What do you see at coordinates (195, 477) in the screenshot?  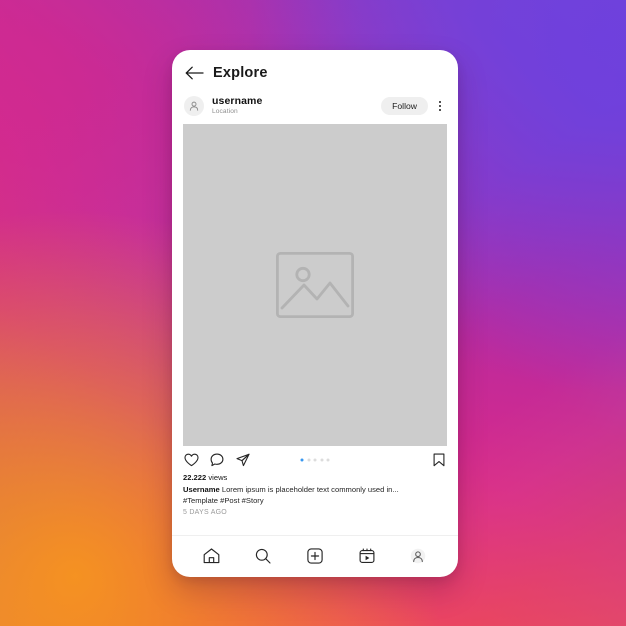 I see `views-number: 22.222` at bounding box center [195, 477].